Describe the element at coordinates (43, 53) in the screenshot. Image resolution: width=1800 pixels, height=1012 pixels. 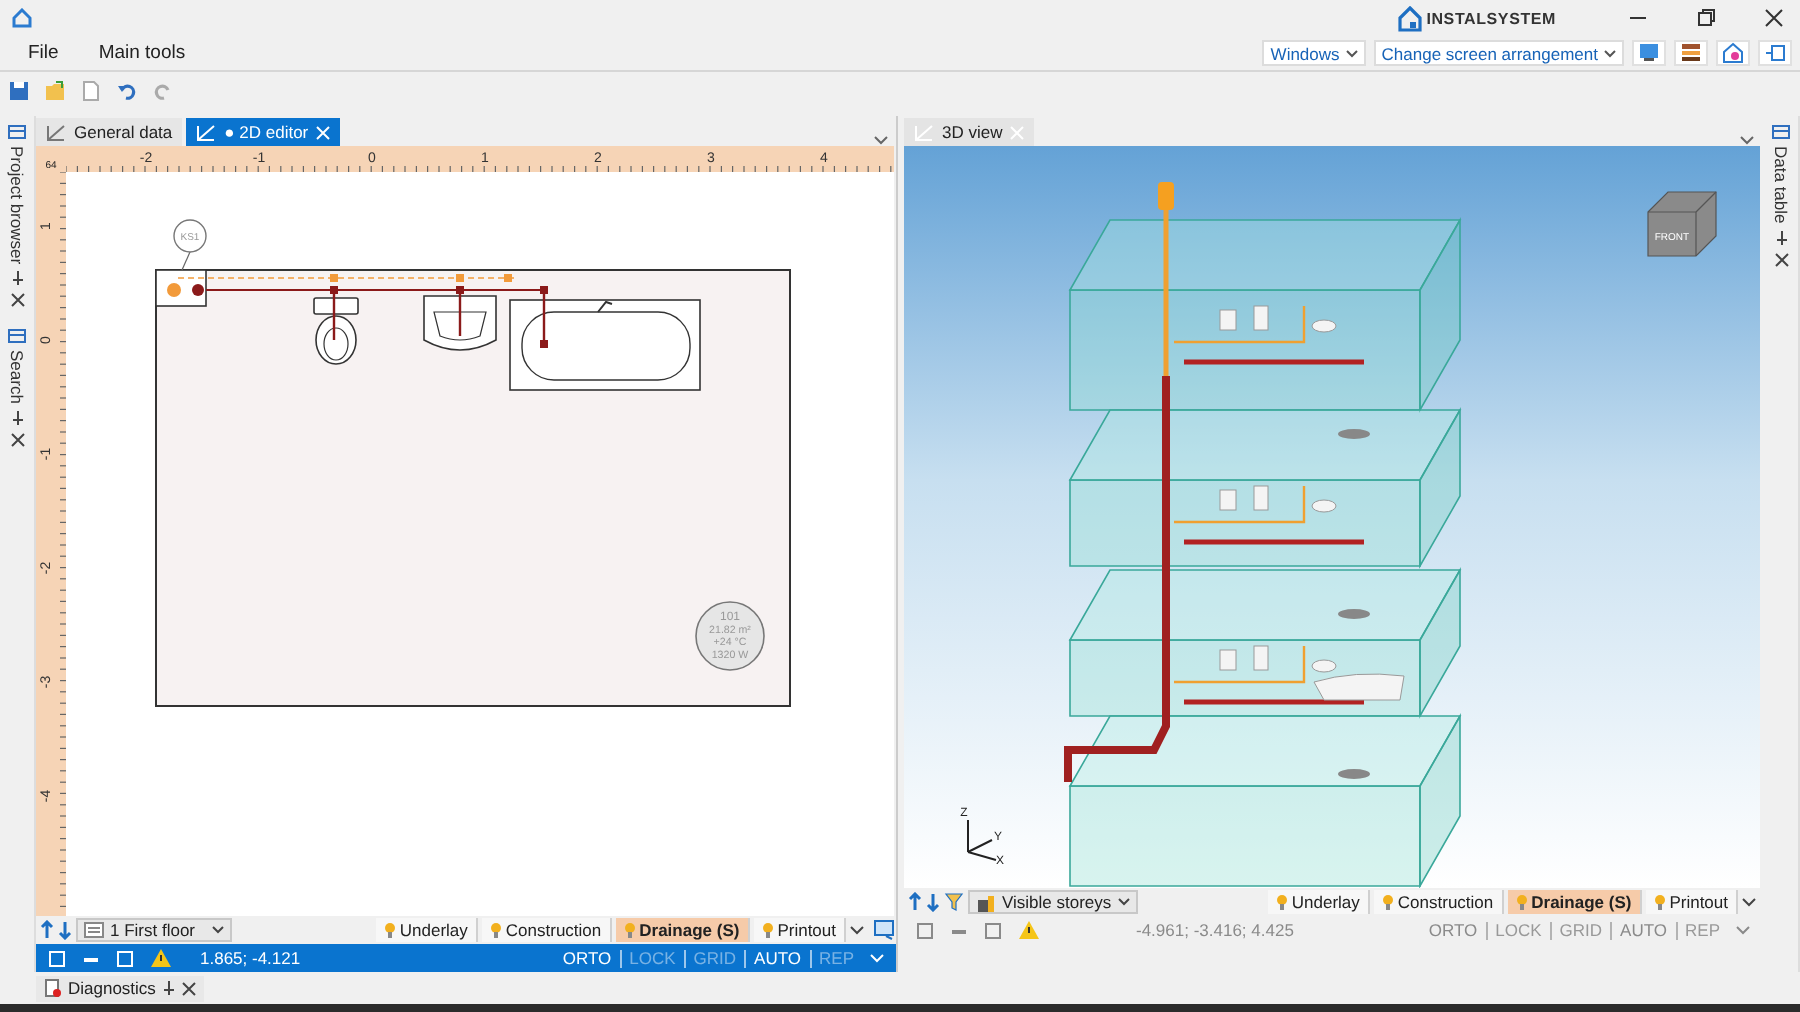
I see `menu-item: File` at that location.